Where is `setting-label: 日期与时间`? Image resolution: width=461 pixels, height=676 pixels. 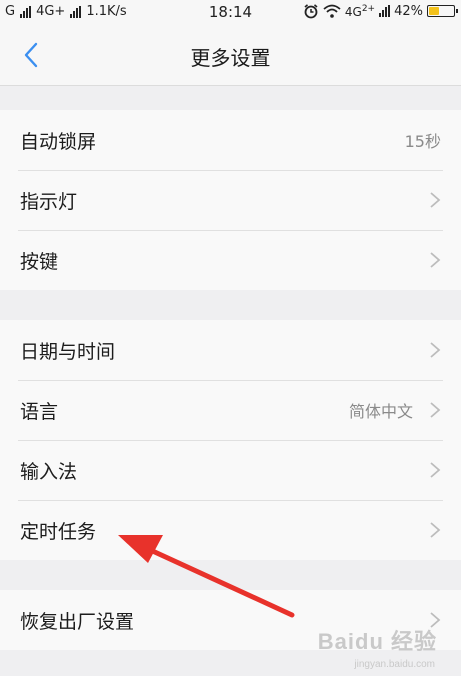 setting-label: 日期与时间 is located at coordinates (68, 351).